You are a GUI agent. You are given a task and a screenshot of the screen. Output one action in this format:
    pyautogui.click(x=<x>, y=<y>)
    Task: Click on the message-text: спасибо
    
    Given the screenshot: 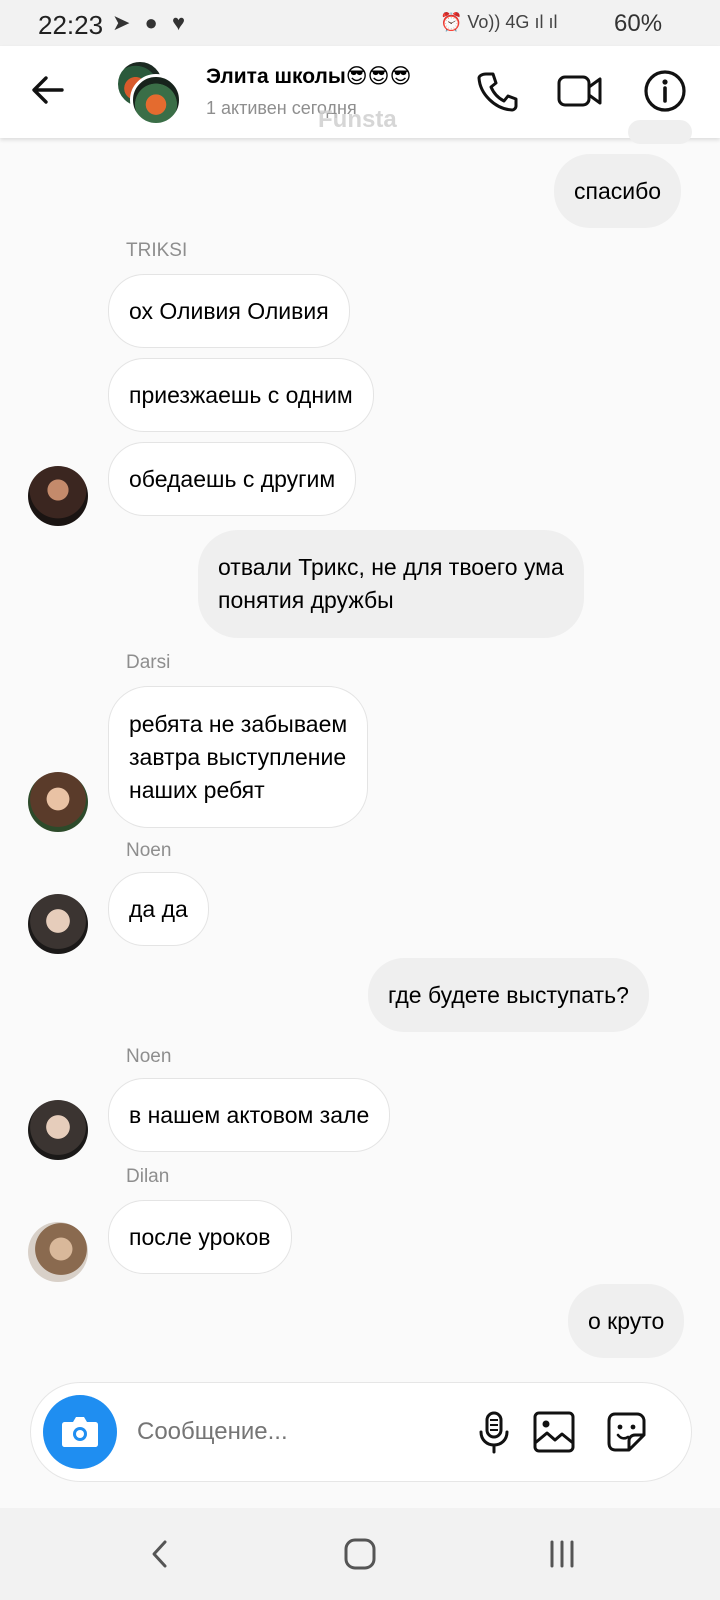 What is the action you would take?
    pyautogui.click(x=618, y=190)
    